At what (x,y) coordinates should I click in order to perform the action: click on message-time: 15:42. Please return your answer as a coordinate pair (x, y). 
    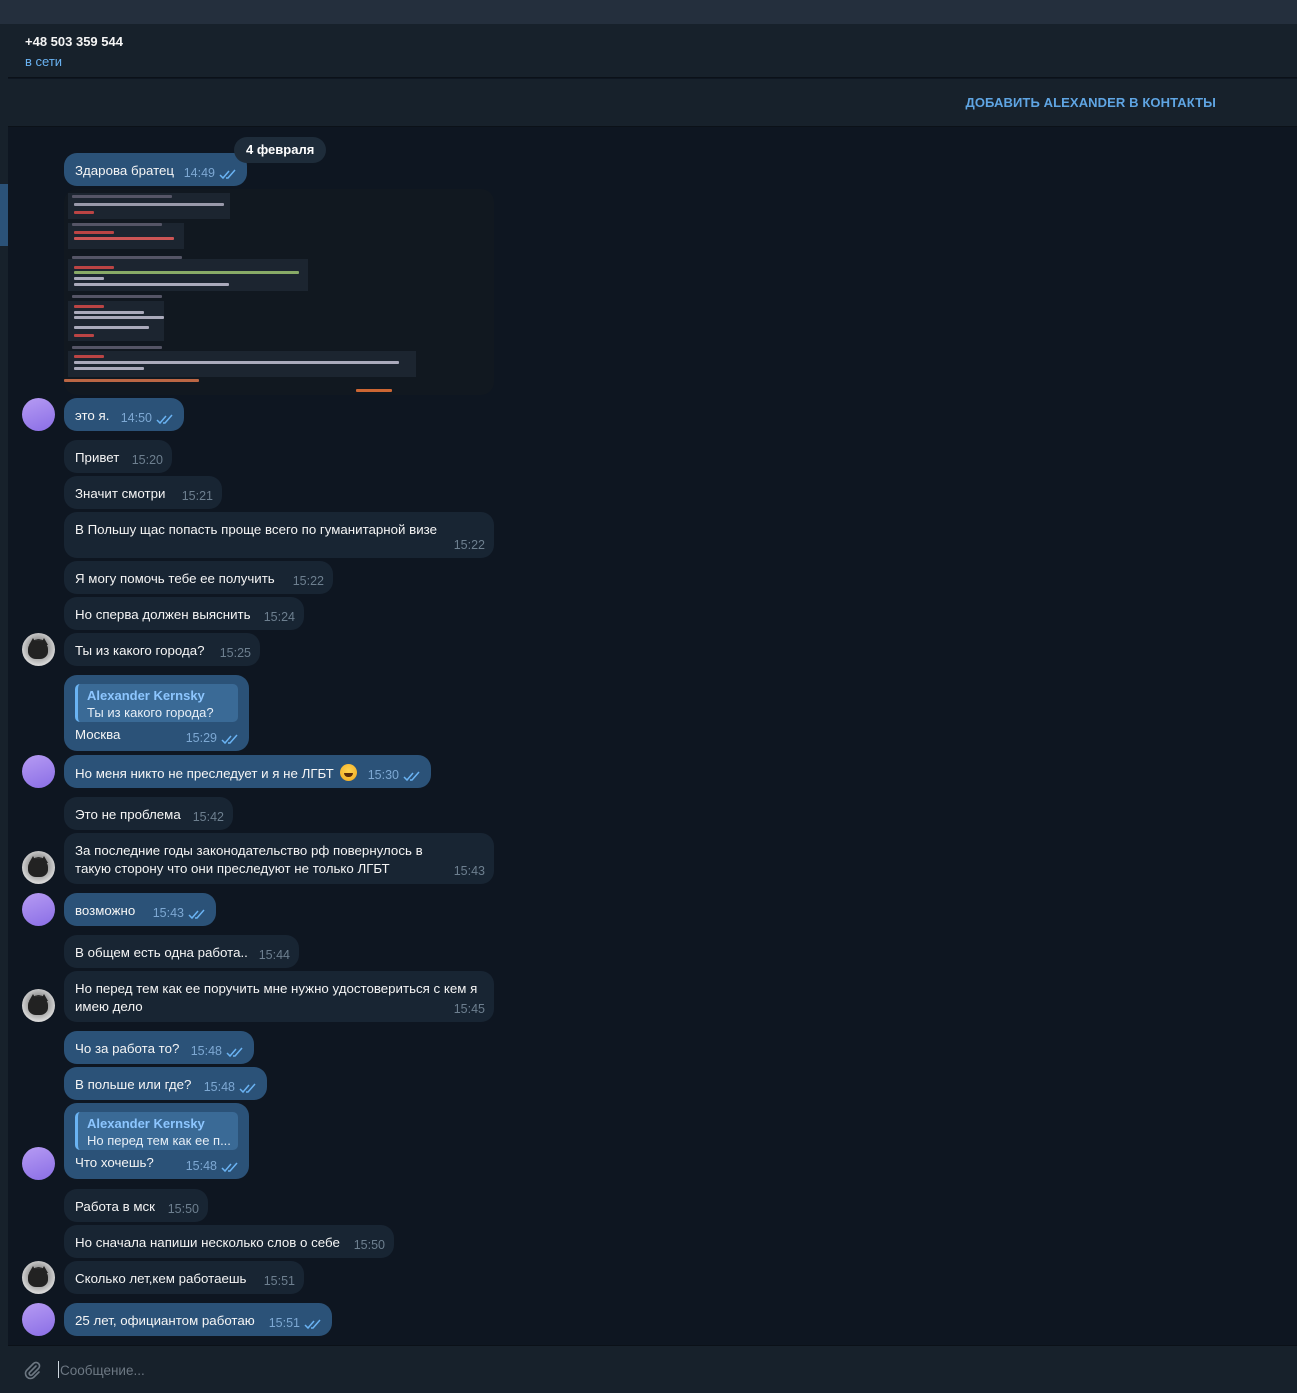
    Looking at the image, I should click on (208, 817).